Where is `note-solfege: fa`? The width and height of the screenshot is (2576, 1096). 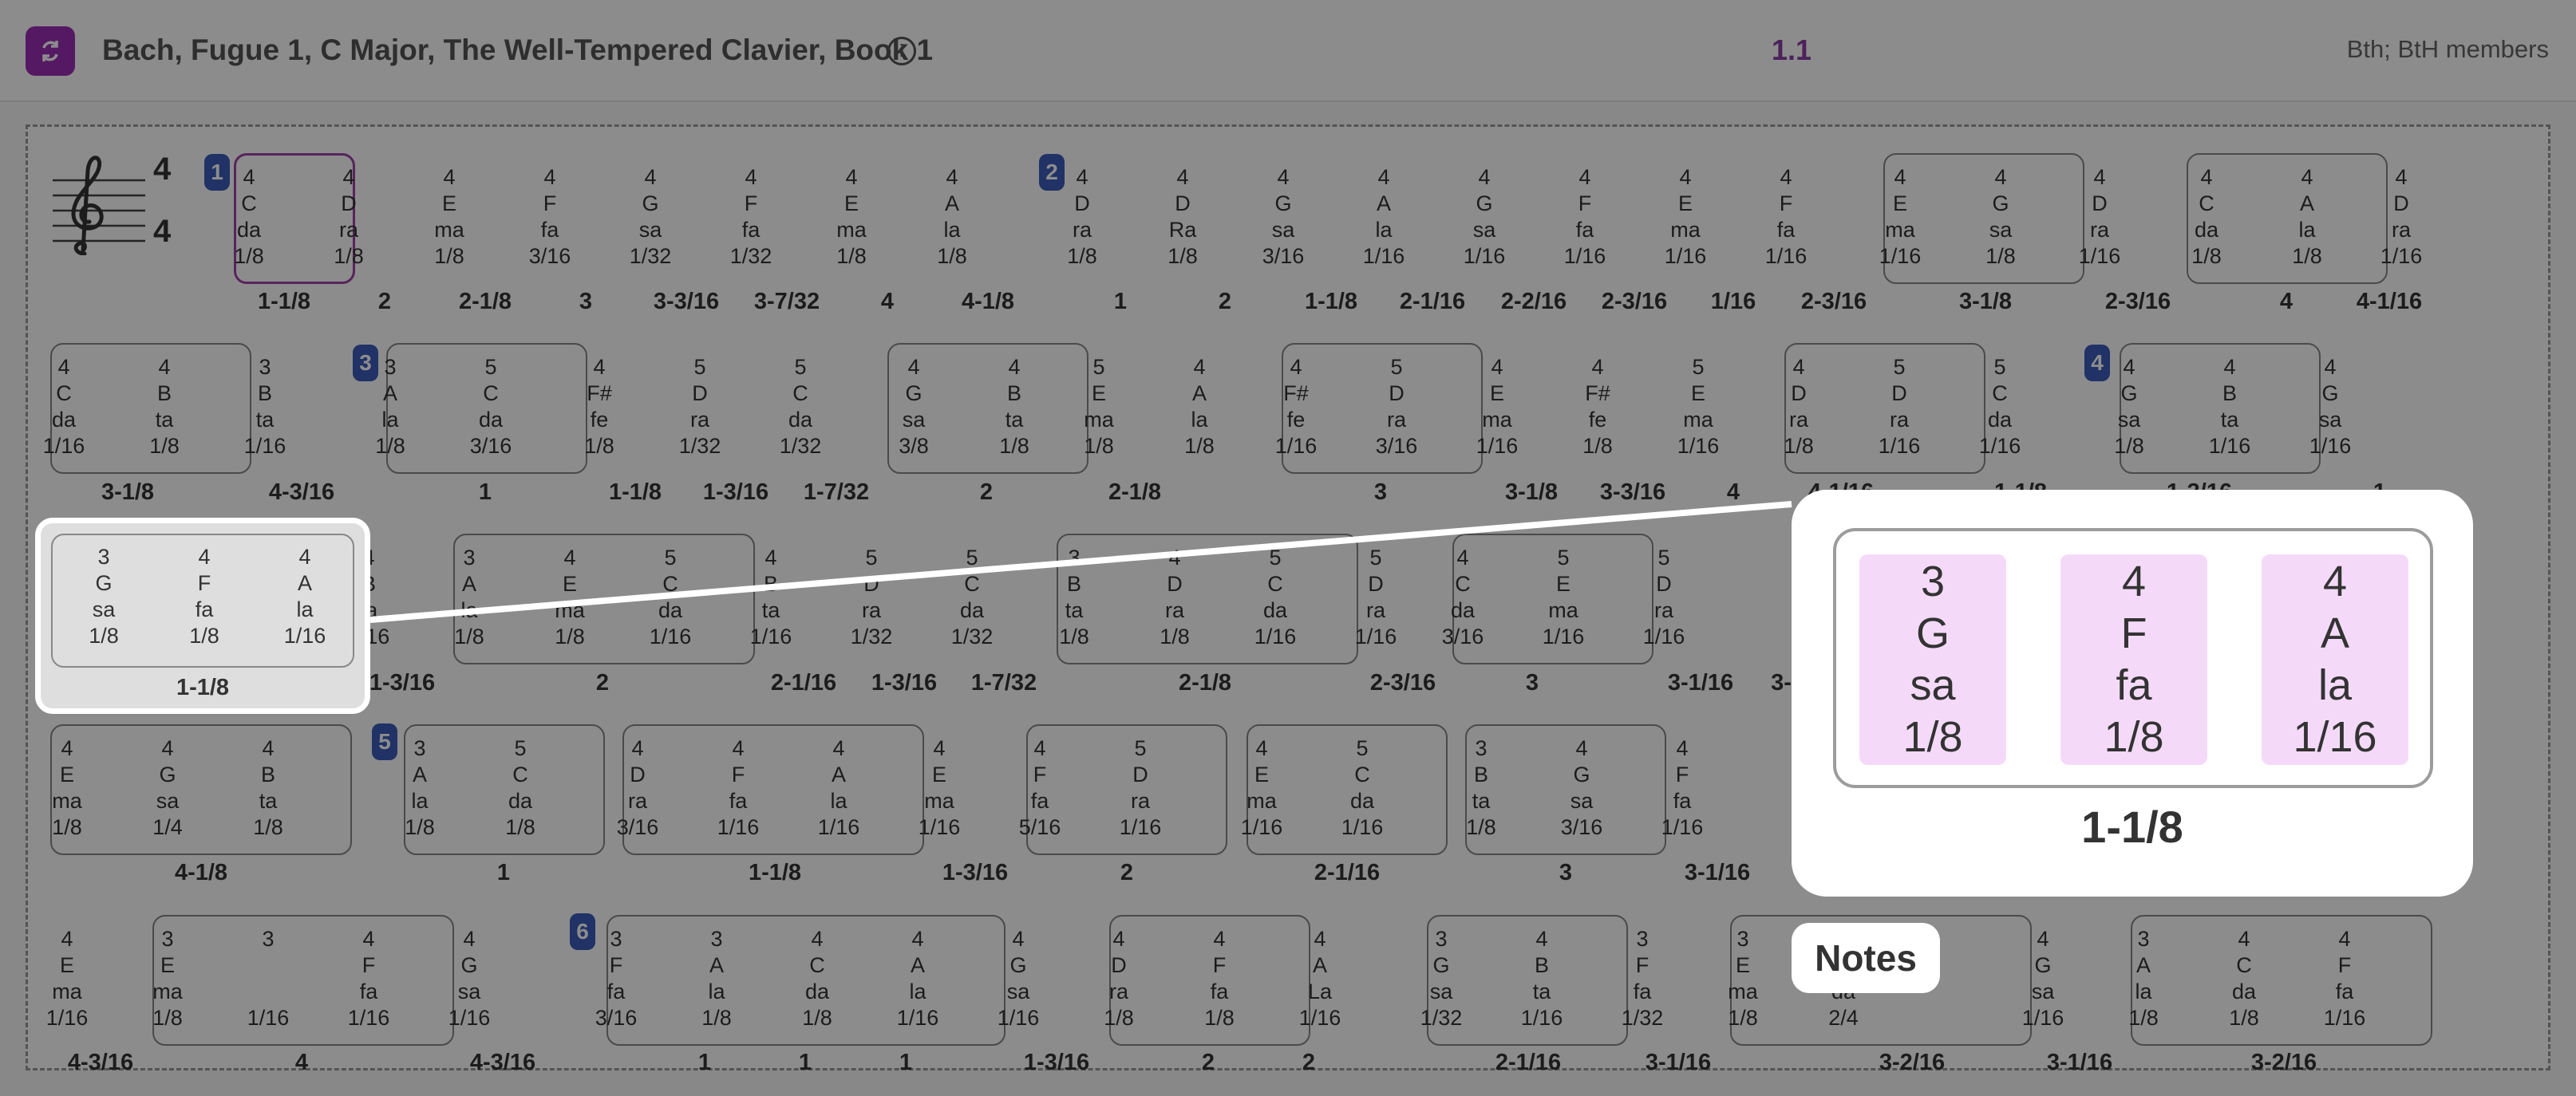
note-solfege: fa is located at coordinates (1642, 991).